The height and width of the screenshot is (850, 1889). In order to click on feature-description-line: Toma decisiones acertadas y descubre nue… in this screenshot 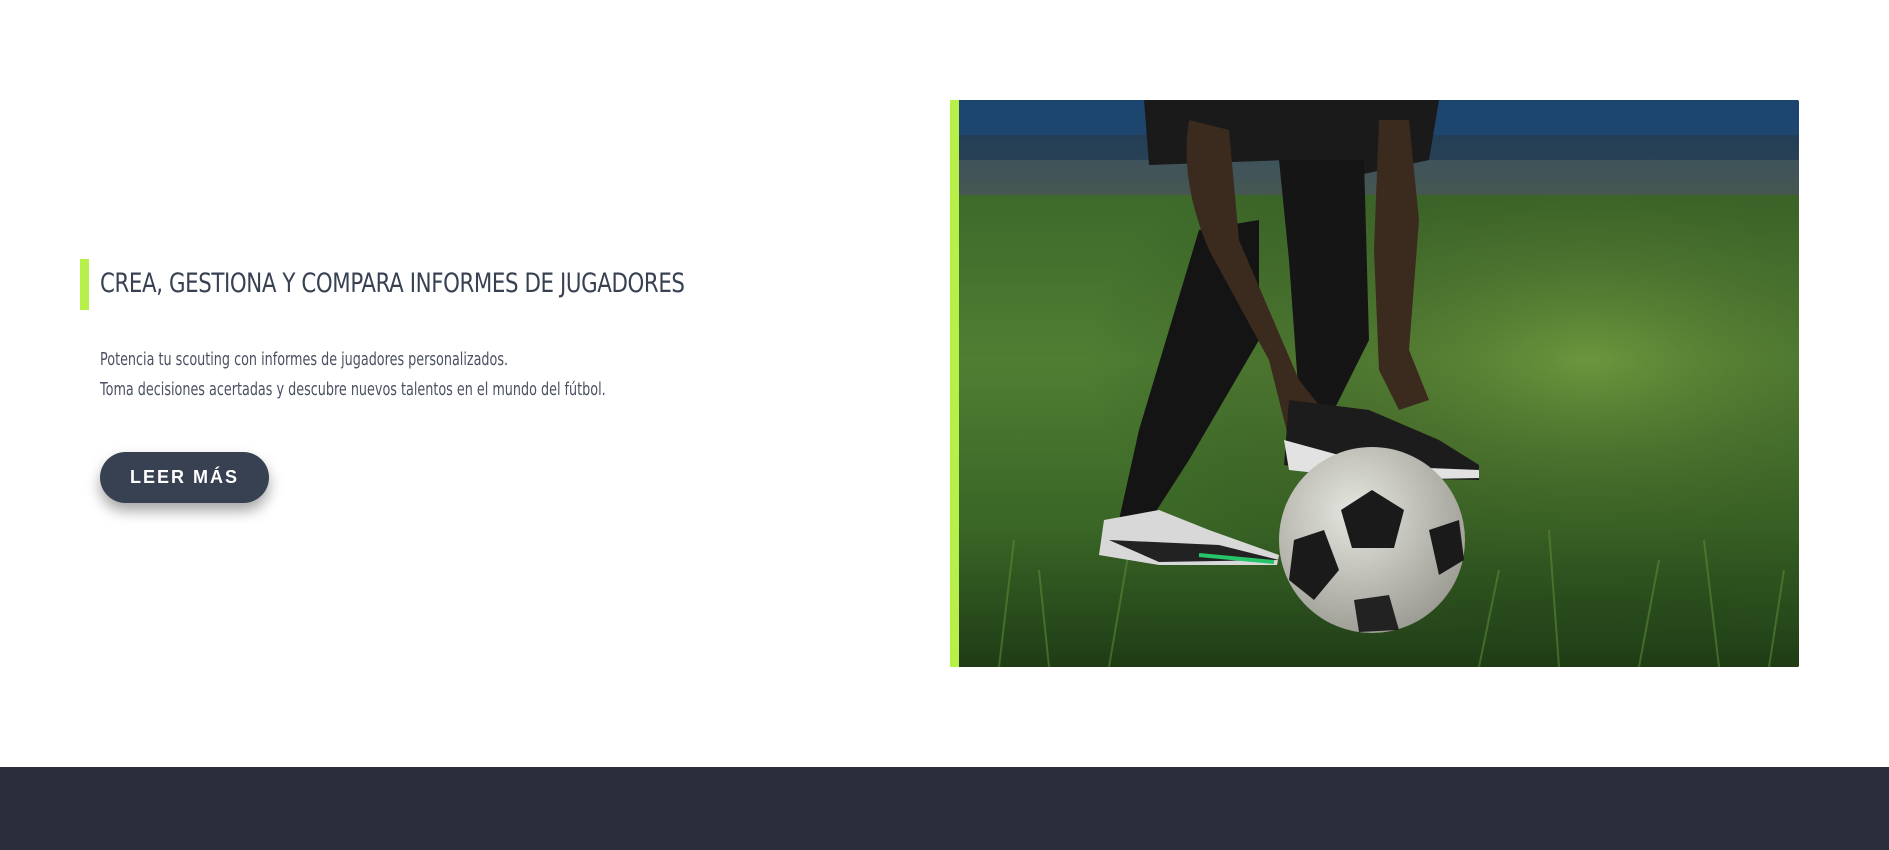, I will do `click(353, 390)`.